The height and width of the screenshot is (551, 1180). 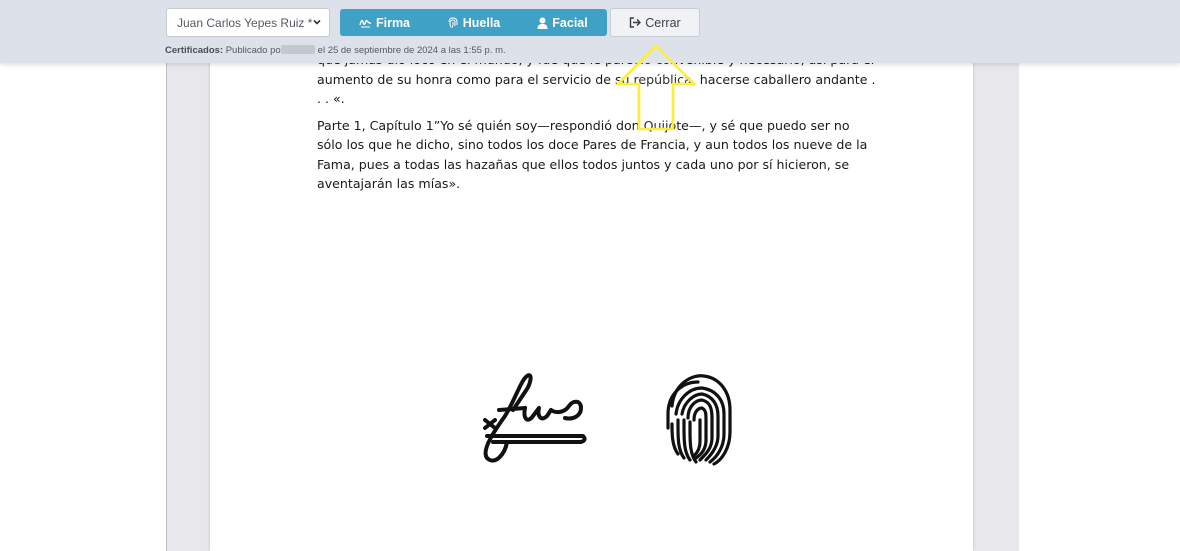 I want to click on signer-select: Juan Carlos Yepes Ruiz *, so click(x=248, y=22).